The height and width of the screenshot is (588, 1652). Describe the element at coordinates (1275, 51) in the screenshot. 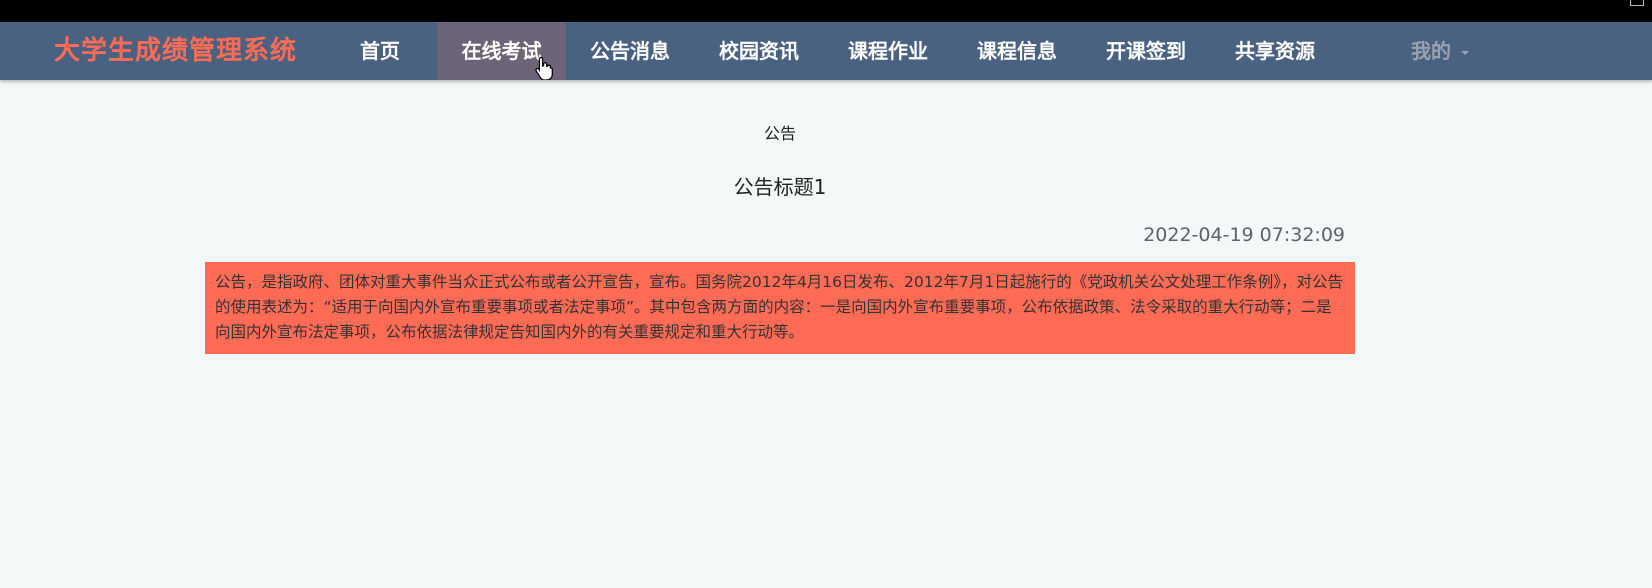

I see `nav-item-shared-resources: 共享资源` at that location.